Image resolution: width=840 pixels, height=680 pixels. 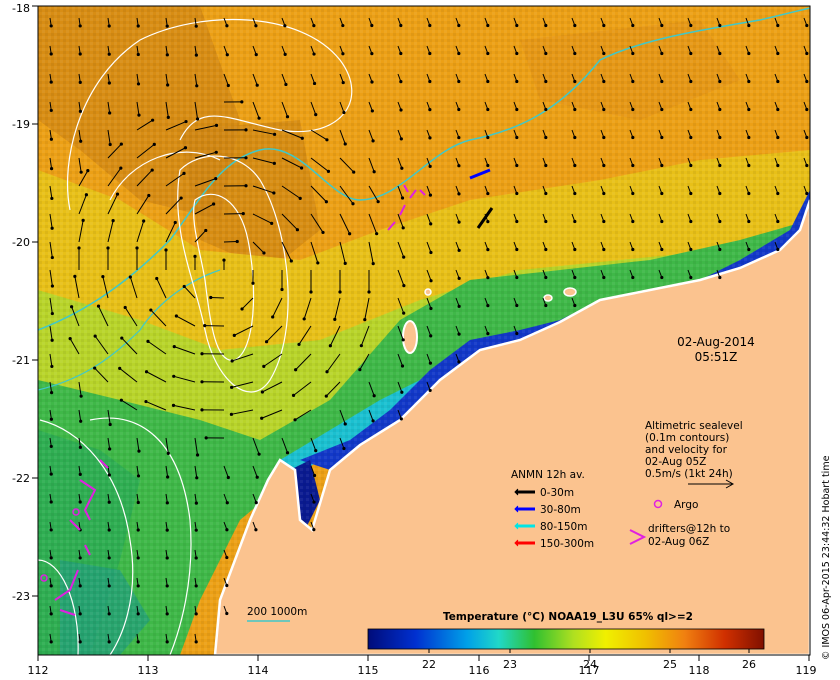 I want to click on lat-tick-label: -23, so click(x=21, y=596).